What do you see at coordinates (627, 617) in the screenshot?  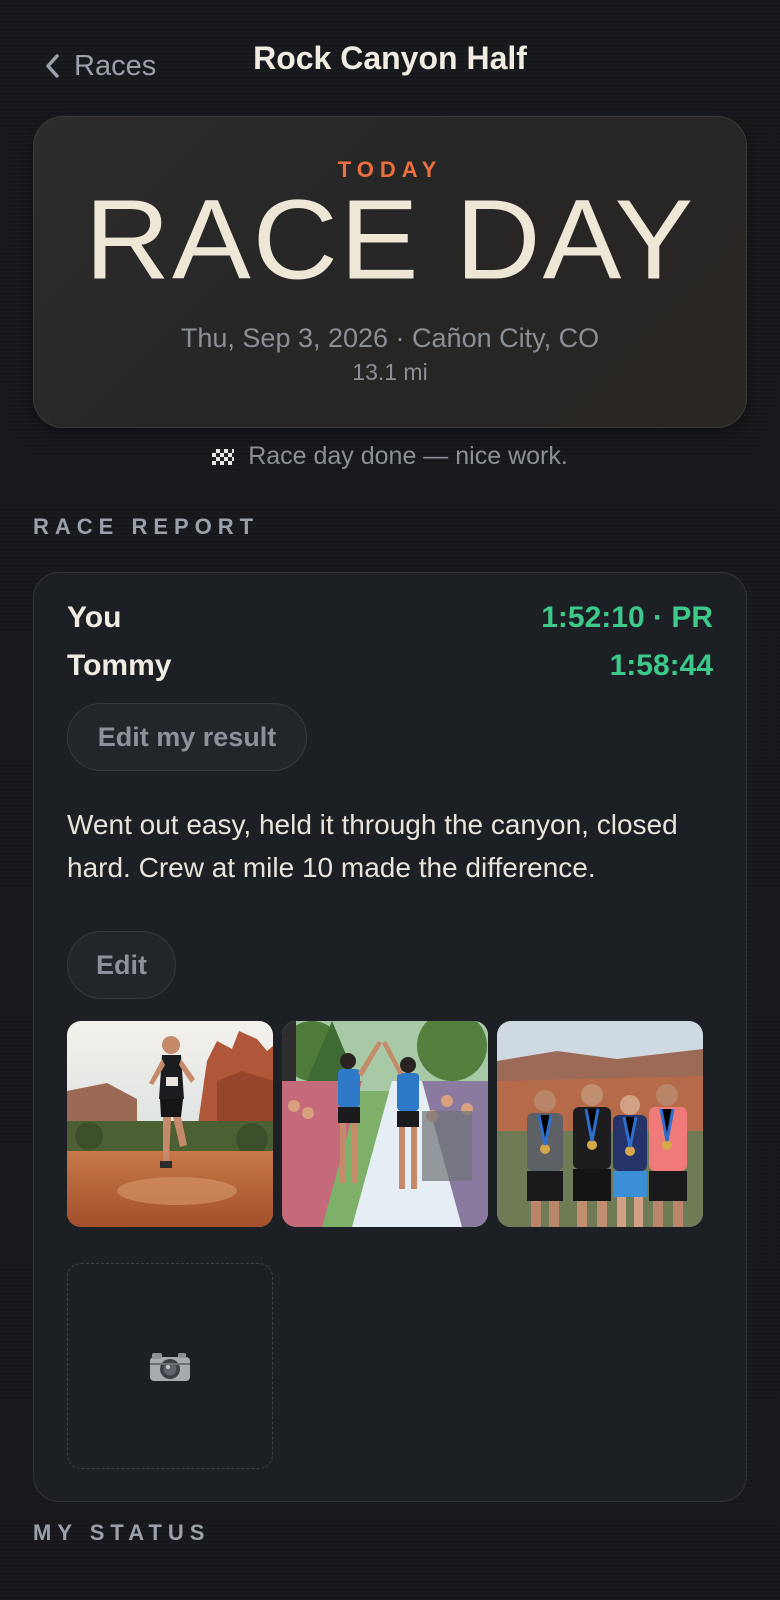 I see `finish-time: 1:52:10 · PR` at bounding box center [627, 617].